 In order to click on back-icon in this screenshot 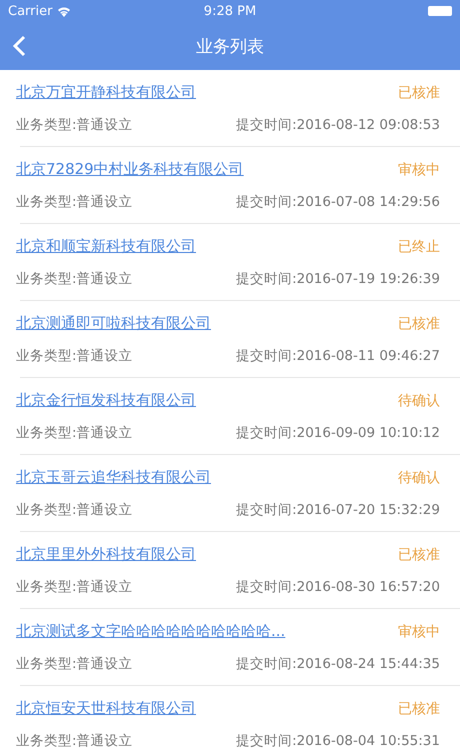, I will do `click(19, 46)`.